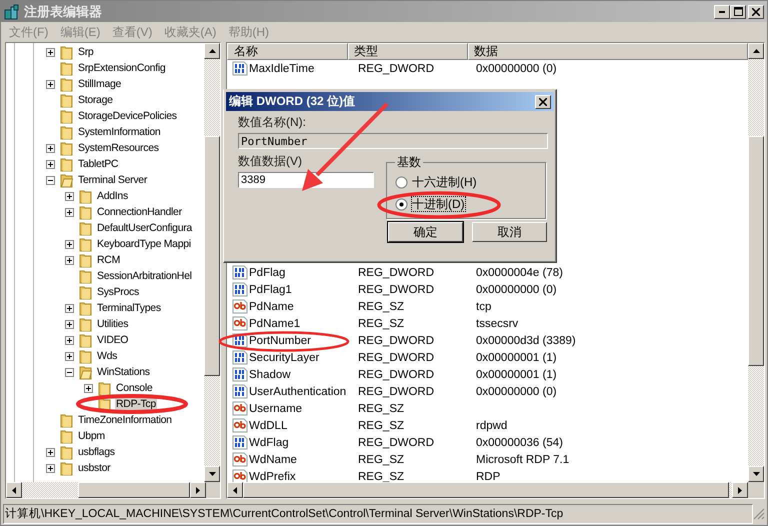 This screenshot has height=526, width=768. What do you see at coordinates (95, 100) in the screenshot?
I see `tree-item: Storage` at bounding box center [95, 100].